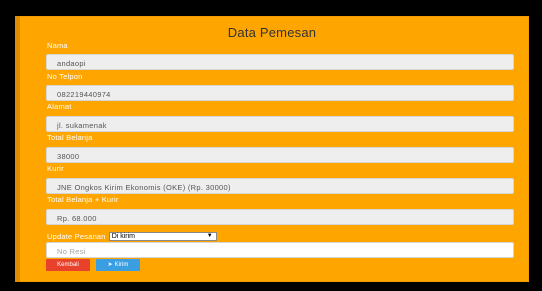 The width and height of the screenshot is (542, 291). What do you see at coordinates (121, 265) in the screenshot?
I see `send-button-label: Kirim` at bounding box center [121, 265].